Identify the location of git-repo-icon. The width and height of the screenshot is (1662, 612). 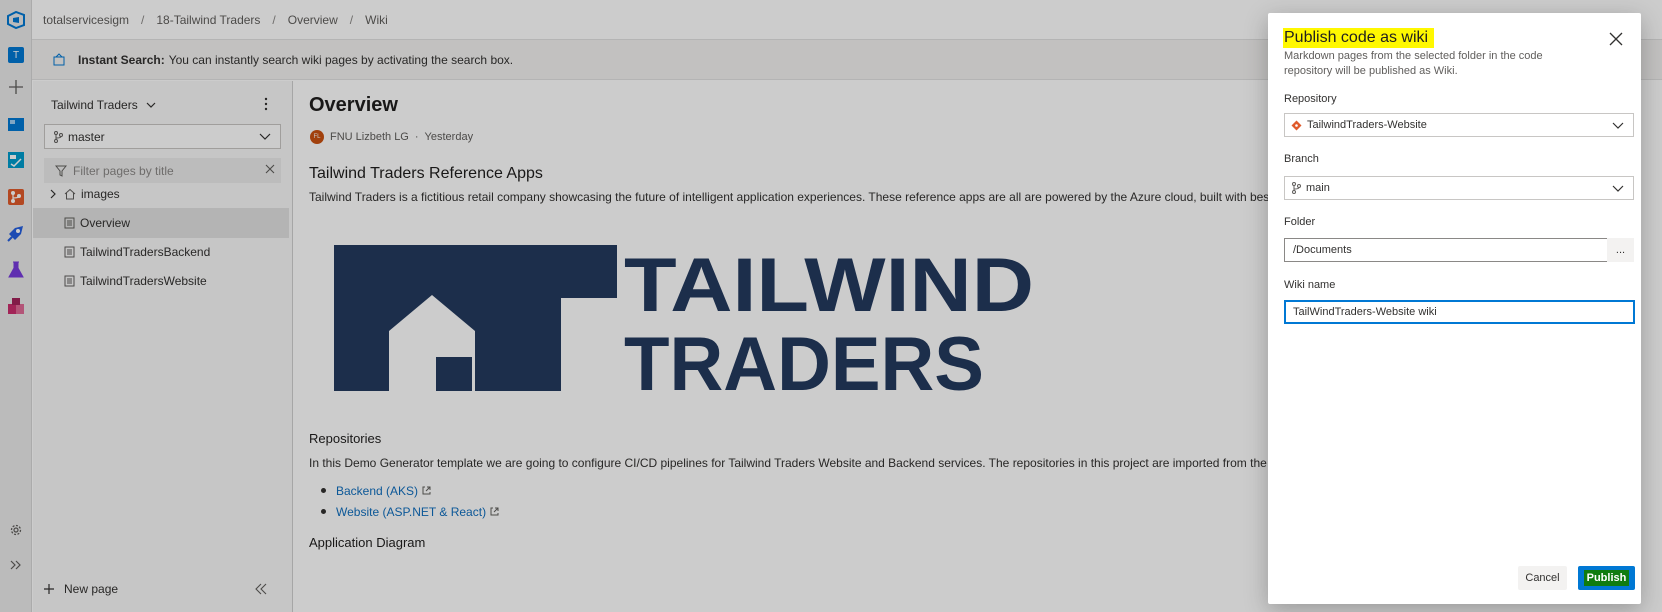
(1296, 125).